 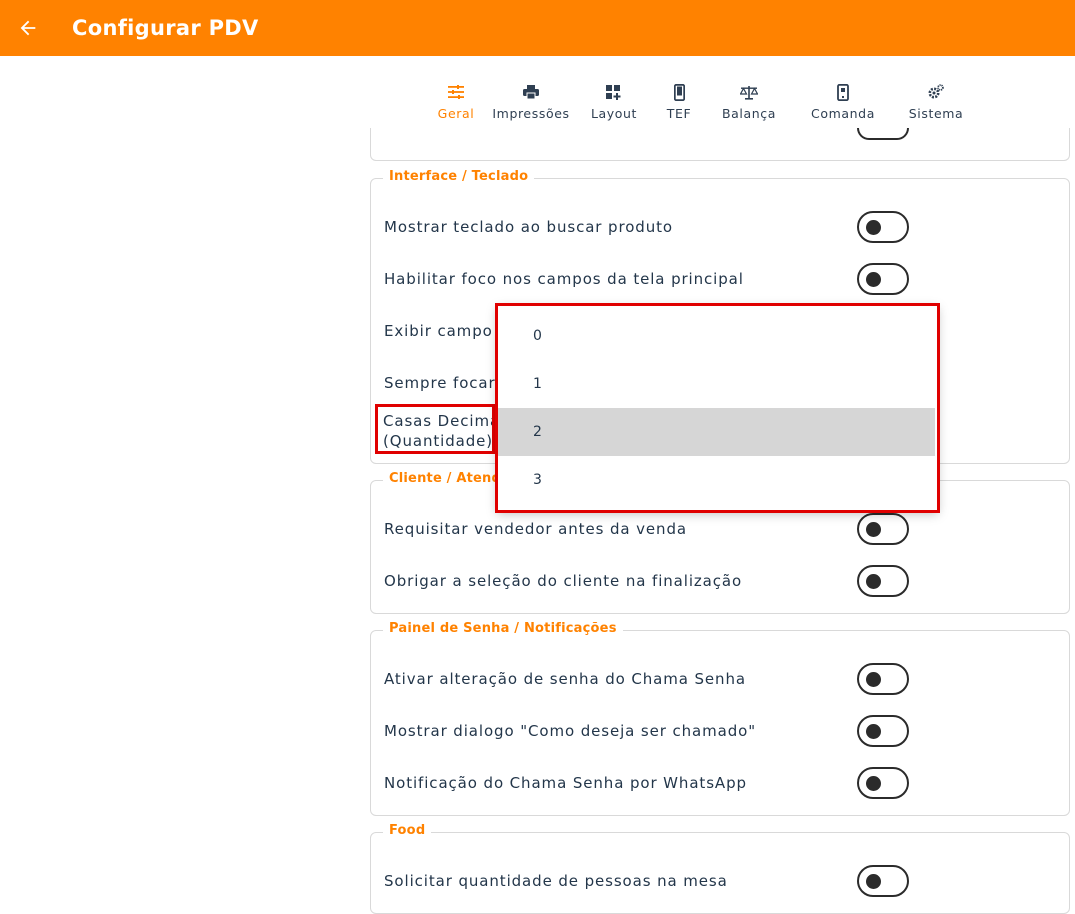 I want to click on dropdown-option-label: 1, so click(x=537, y=384).